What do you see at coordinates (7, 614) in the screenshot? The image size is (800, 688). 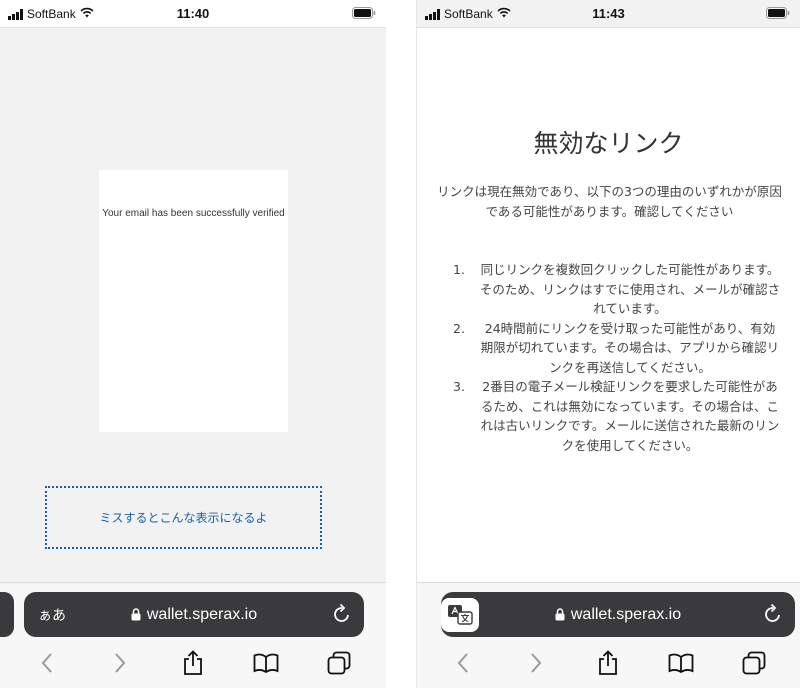 I see `previous-tab-bar` at bounding box center [7, 614].